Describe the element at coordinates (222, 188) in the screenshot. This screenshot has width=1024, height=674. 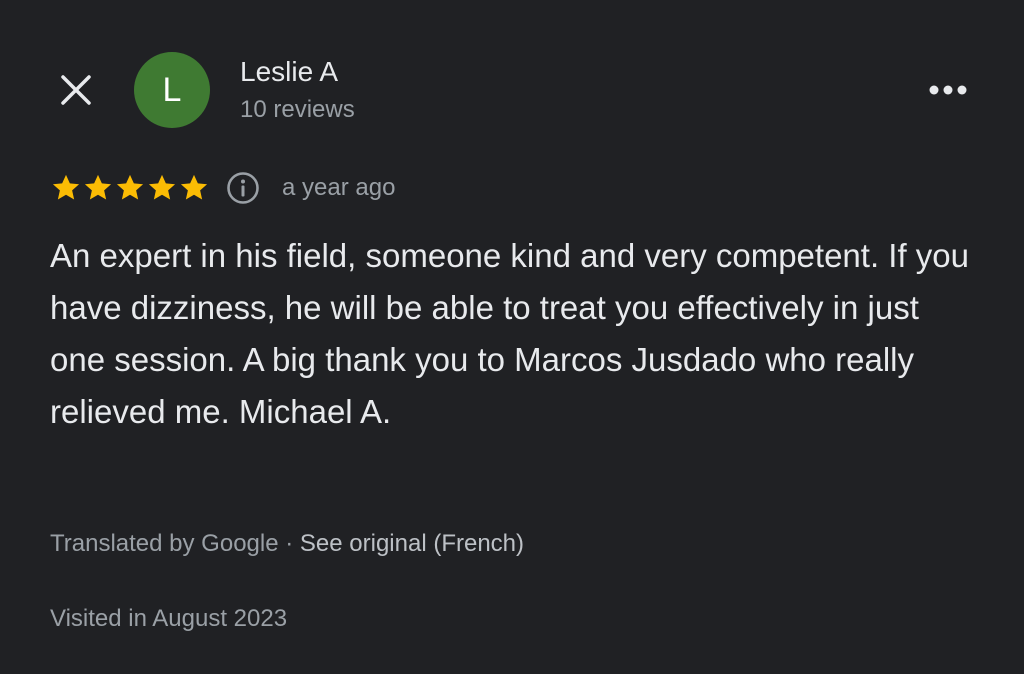
I see `rating-row: a year ago` at that location.